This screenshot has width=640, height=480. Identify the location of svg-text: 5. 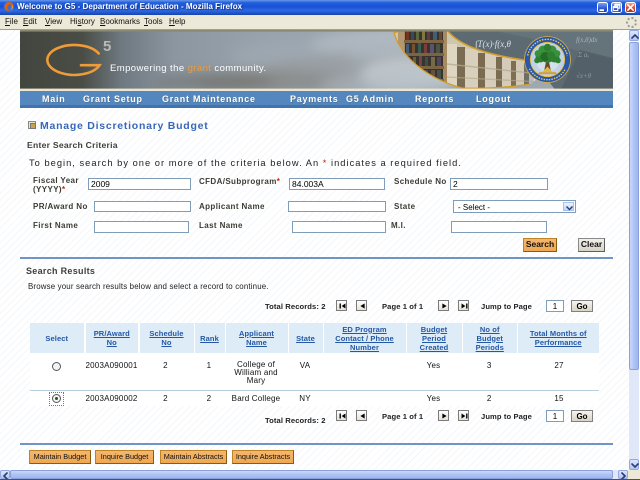
(107, 46).